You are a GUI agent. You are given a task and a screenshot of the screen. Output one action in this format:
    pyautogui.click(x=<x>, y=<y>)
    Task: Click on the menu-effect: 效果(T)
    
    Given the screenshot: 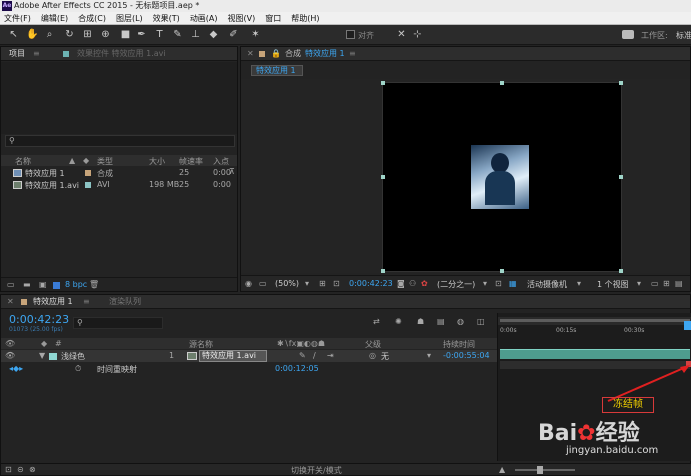 What is the action you would take?
    pyautogui.click(x=166, y=18)
    